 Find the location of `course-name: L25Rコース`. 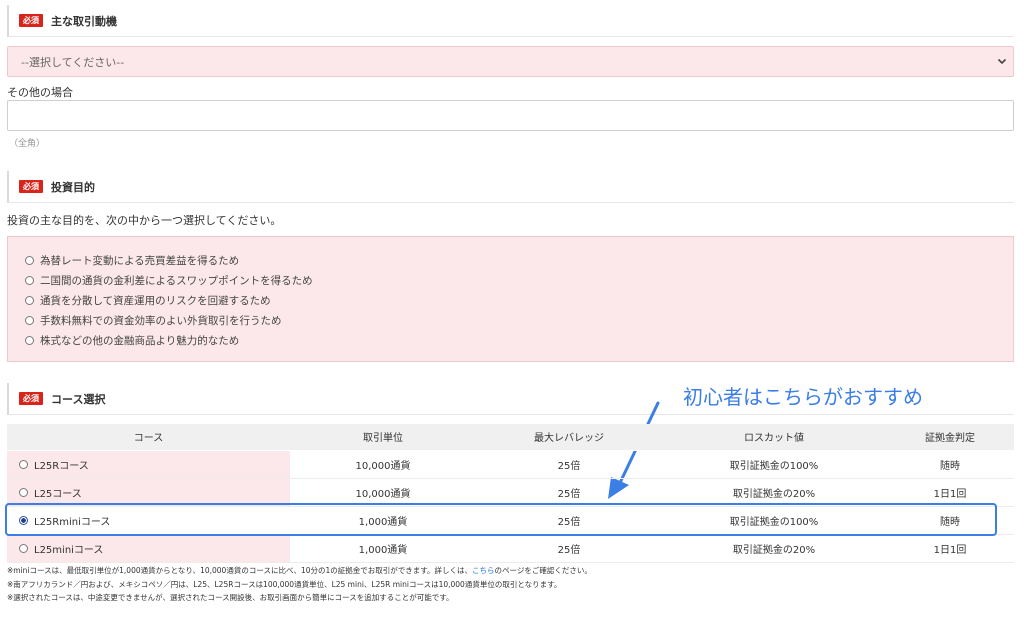

course-name: L25Rコース is located at coordinates (61, 466).